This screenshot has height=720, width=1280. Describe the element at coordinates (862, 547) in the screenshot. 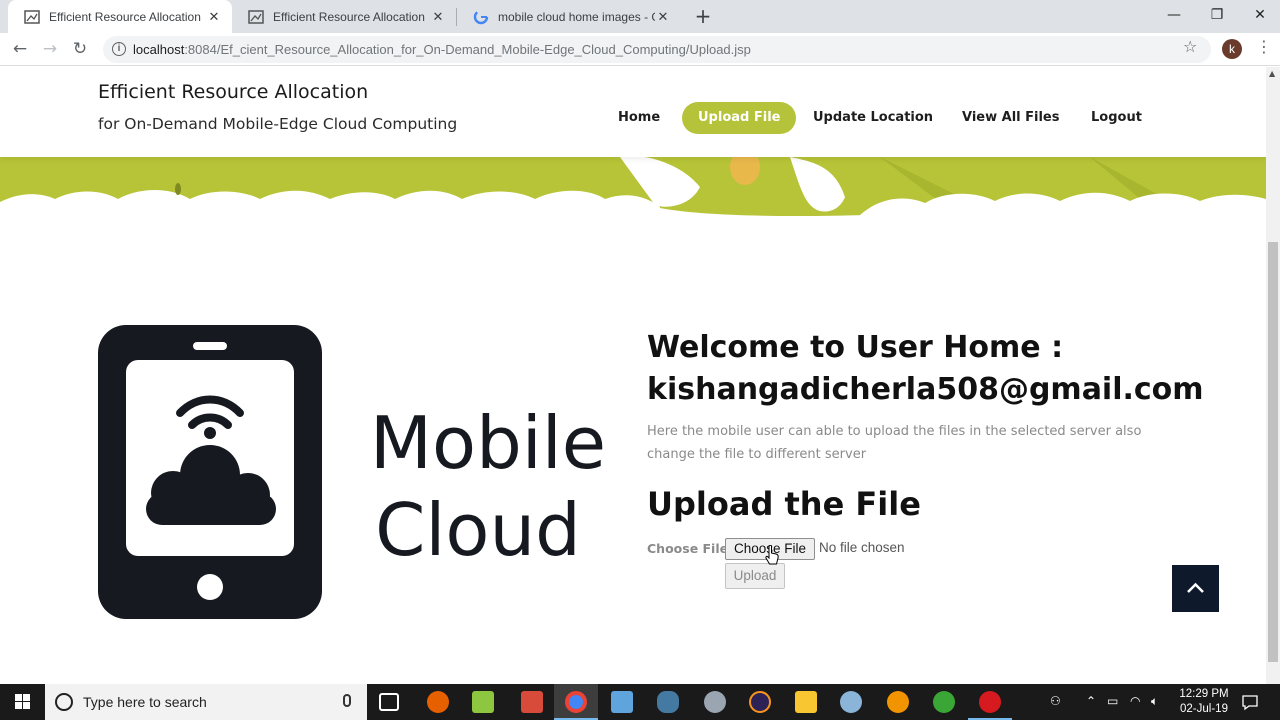

I see `file-status-text: No file chosen` at that location.